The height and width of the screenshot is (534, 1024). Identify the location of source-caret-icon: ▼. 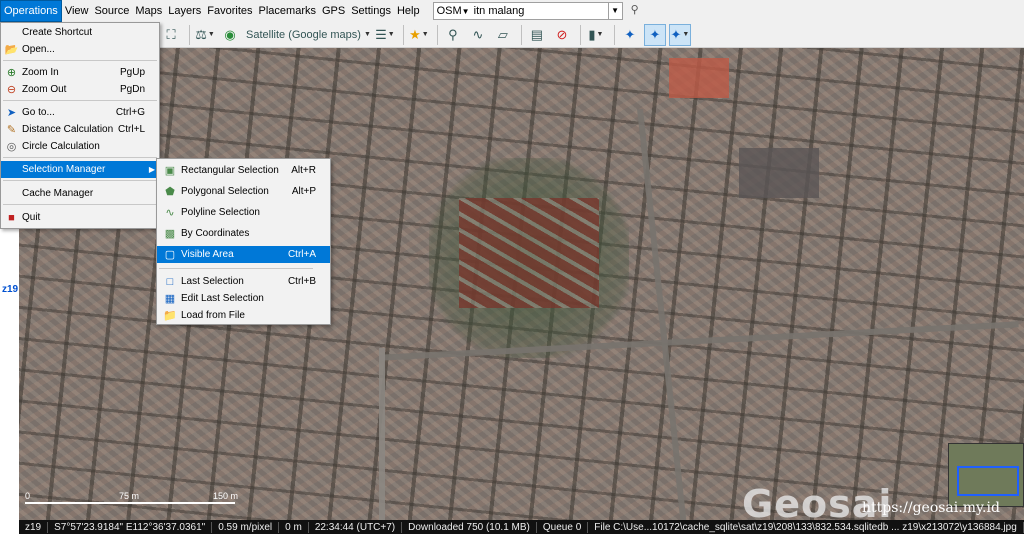
(466, 11).